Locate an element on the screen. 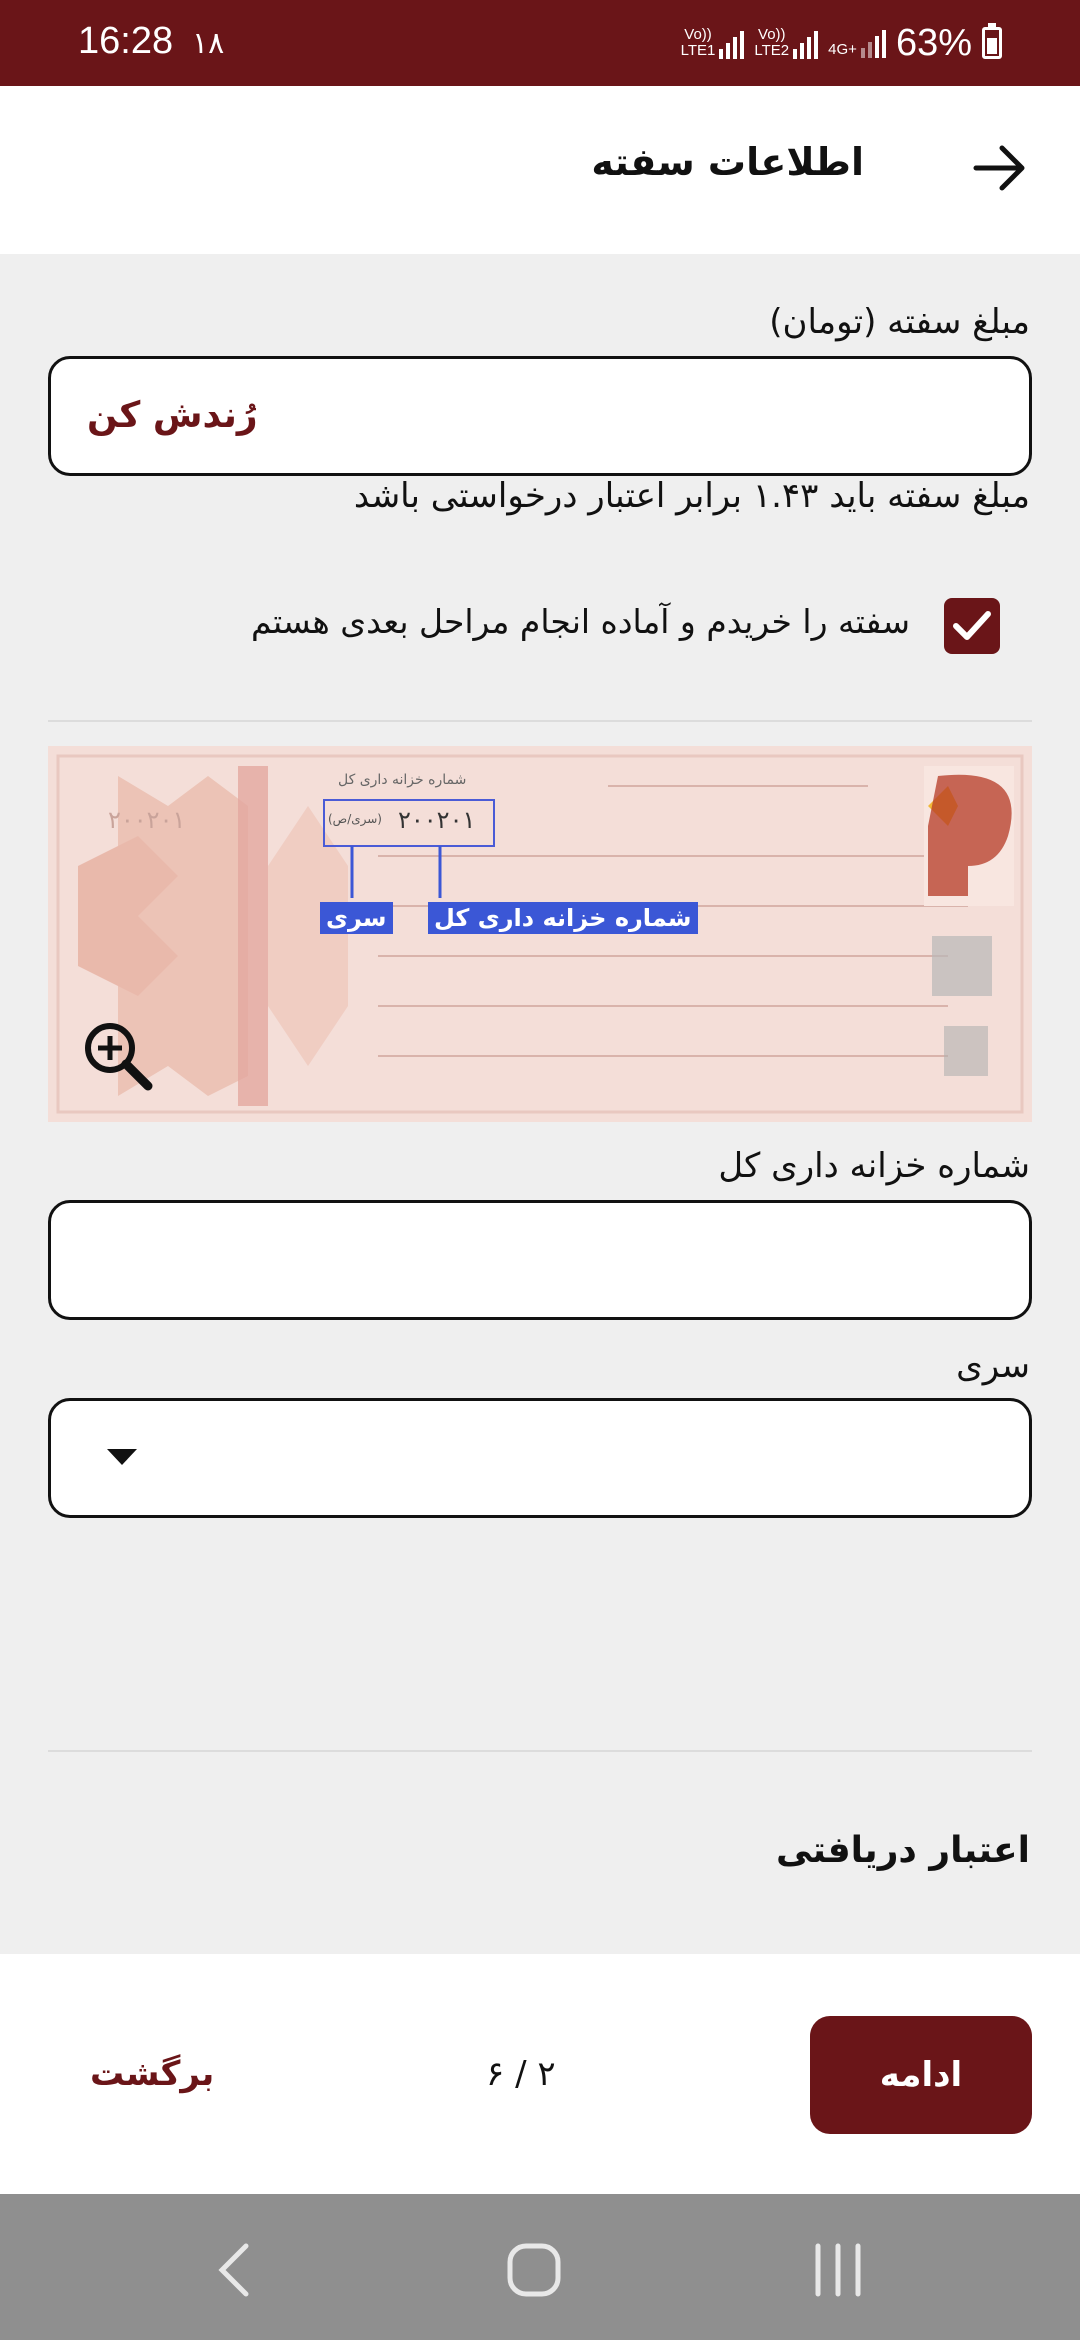 This screenshot has width=1080, height=2340. nav-back-icon is located at coordinates (234, 2270).